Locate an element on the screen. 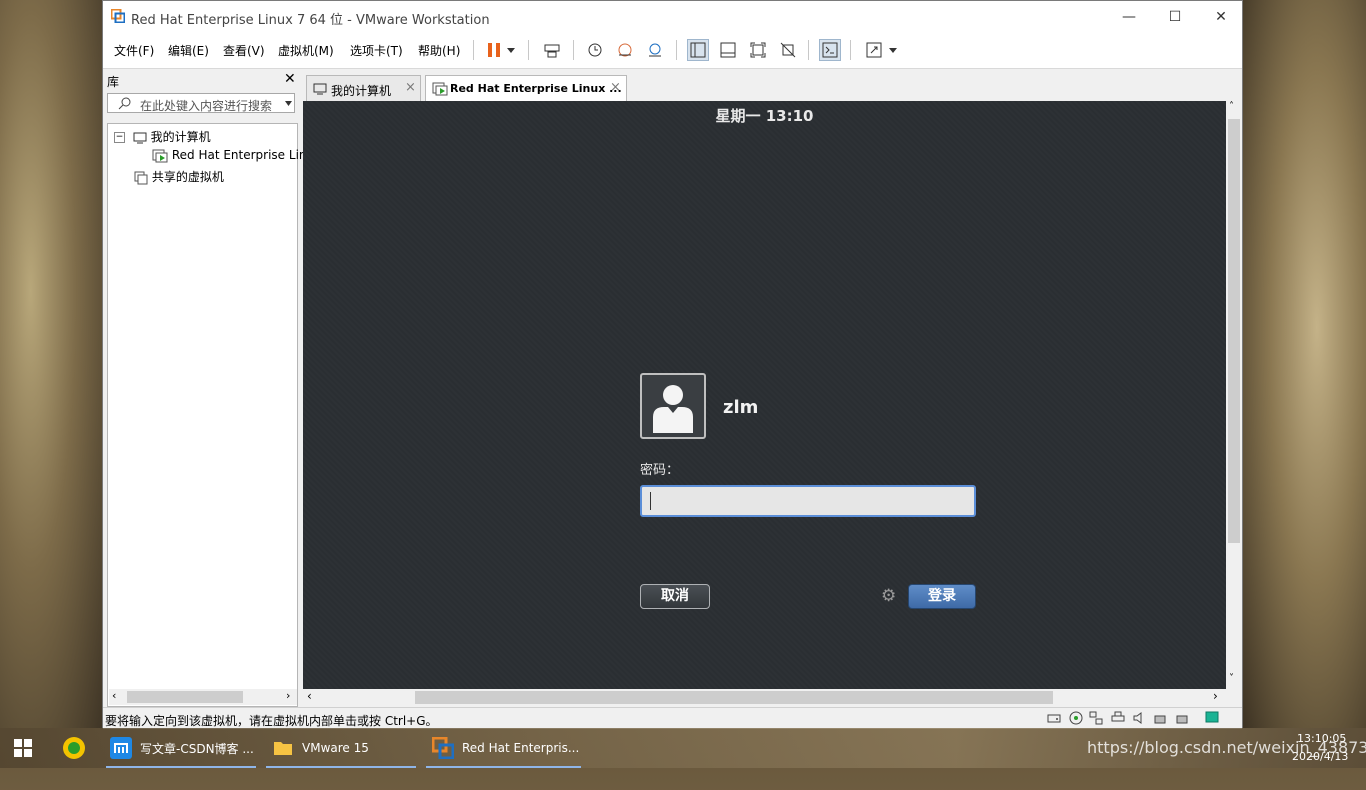 The height and width of the screenshot is (790, 1366). login-button: 登录 is located at coordinates (942, 596).